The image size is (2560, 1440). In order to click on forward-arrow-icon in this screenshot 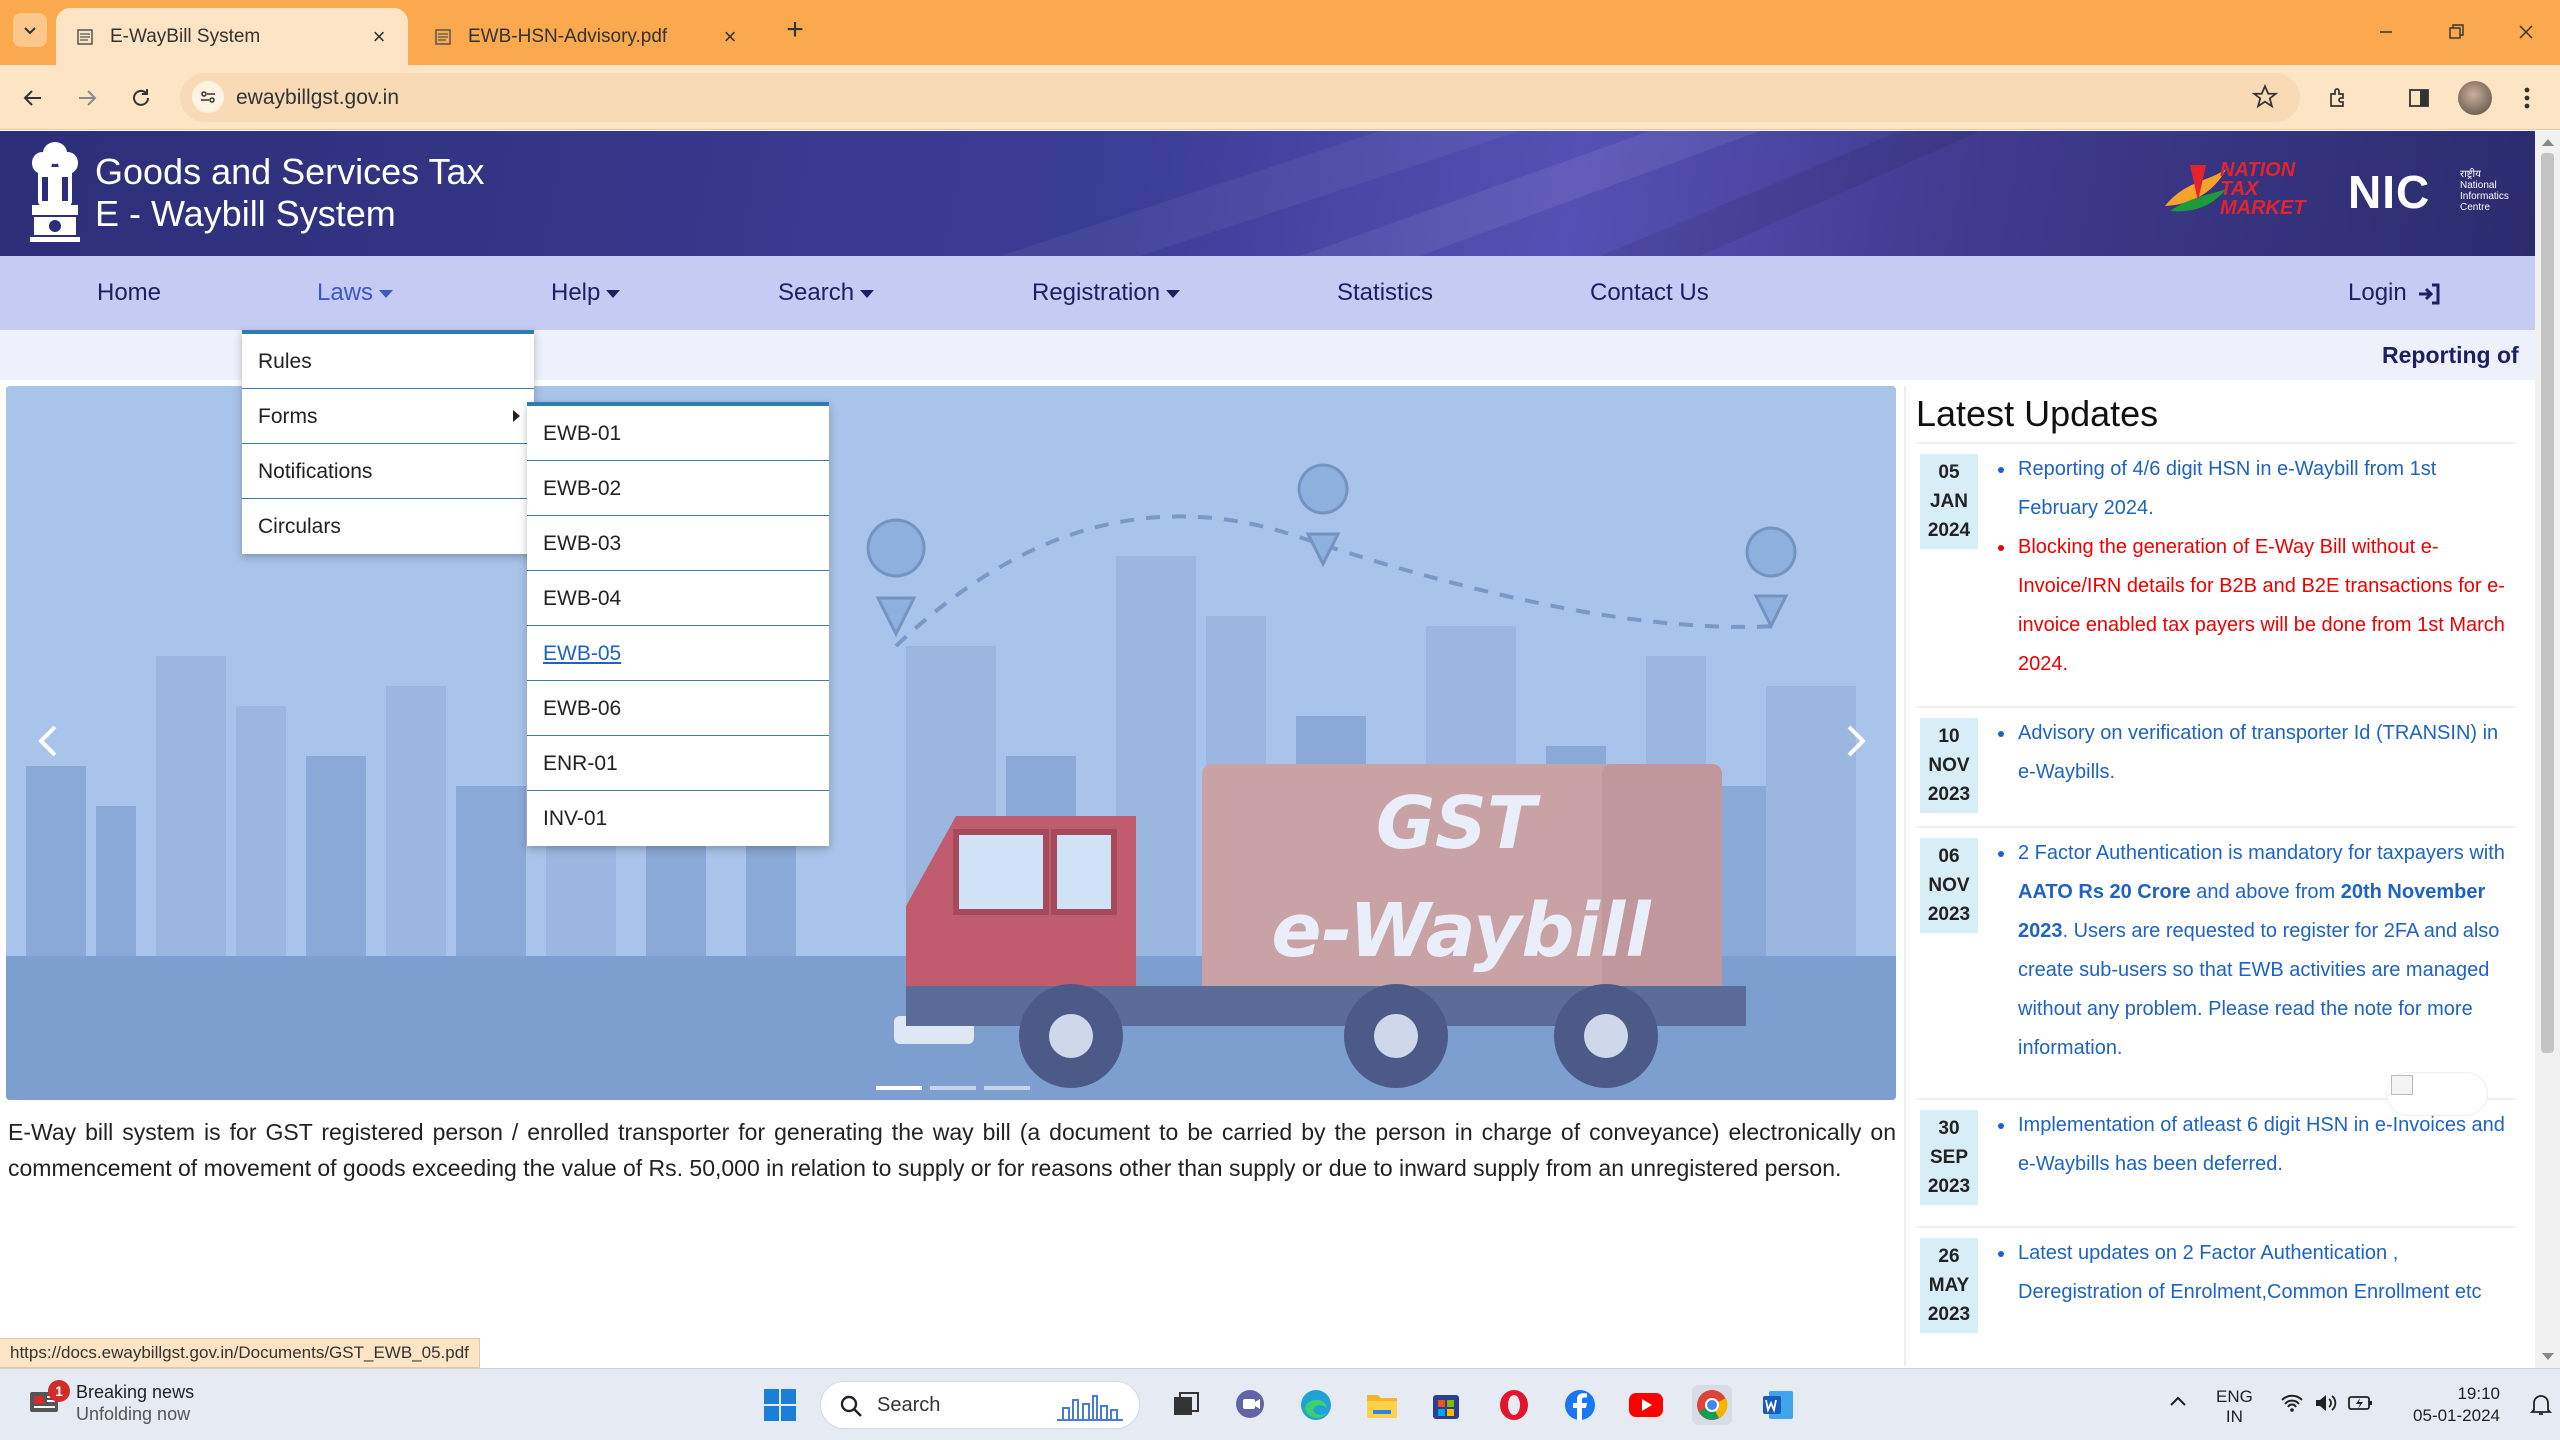, I will do `click(87, 98)`.